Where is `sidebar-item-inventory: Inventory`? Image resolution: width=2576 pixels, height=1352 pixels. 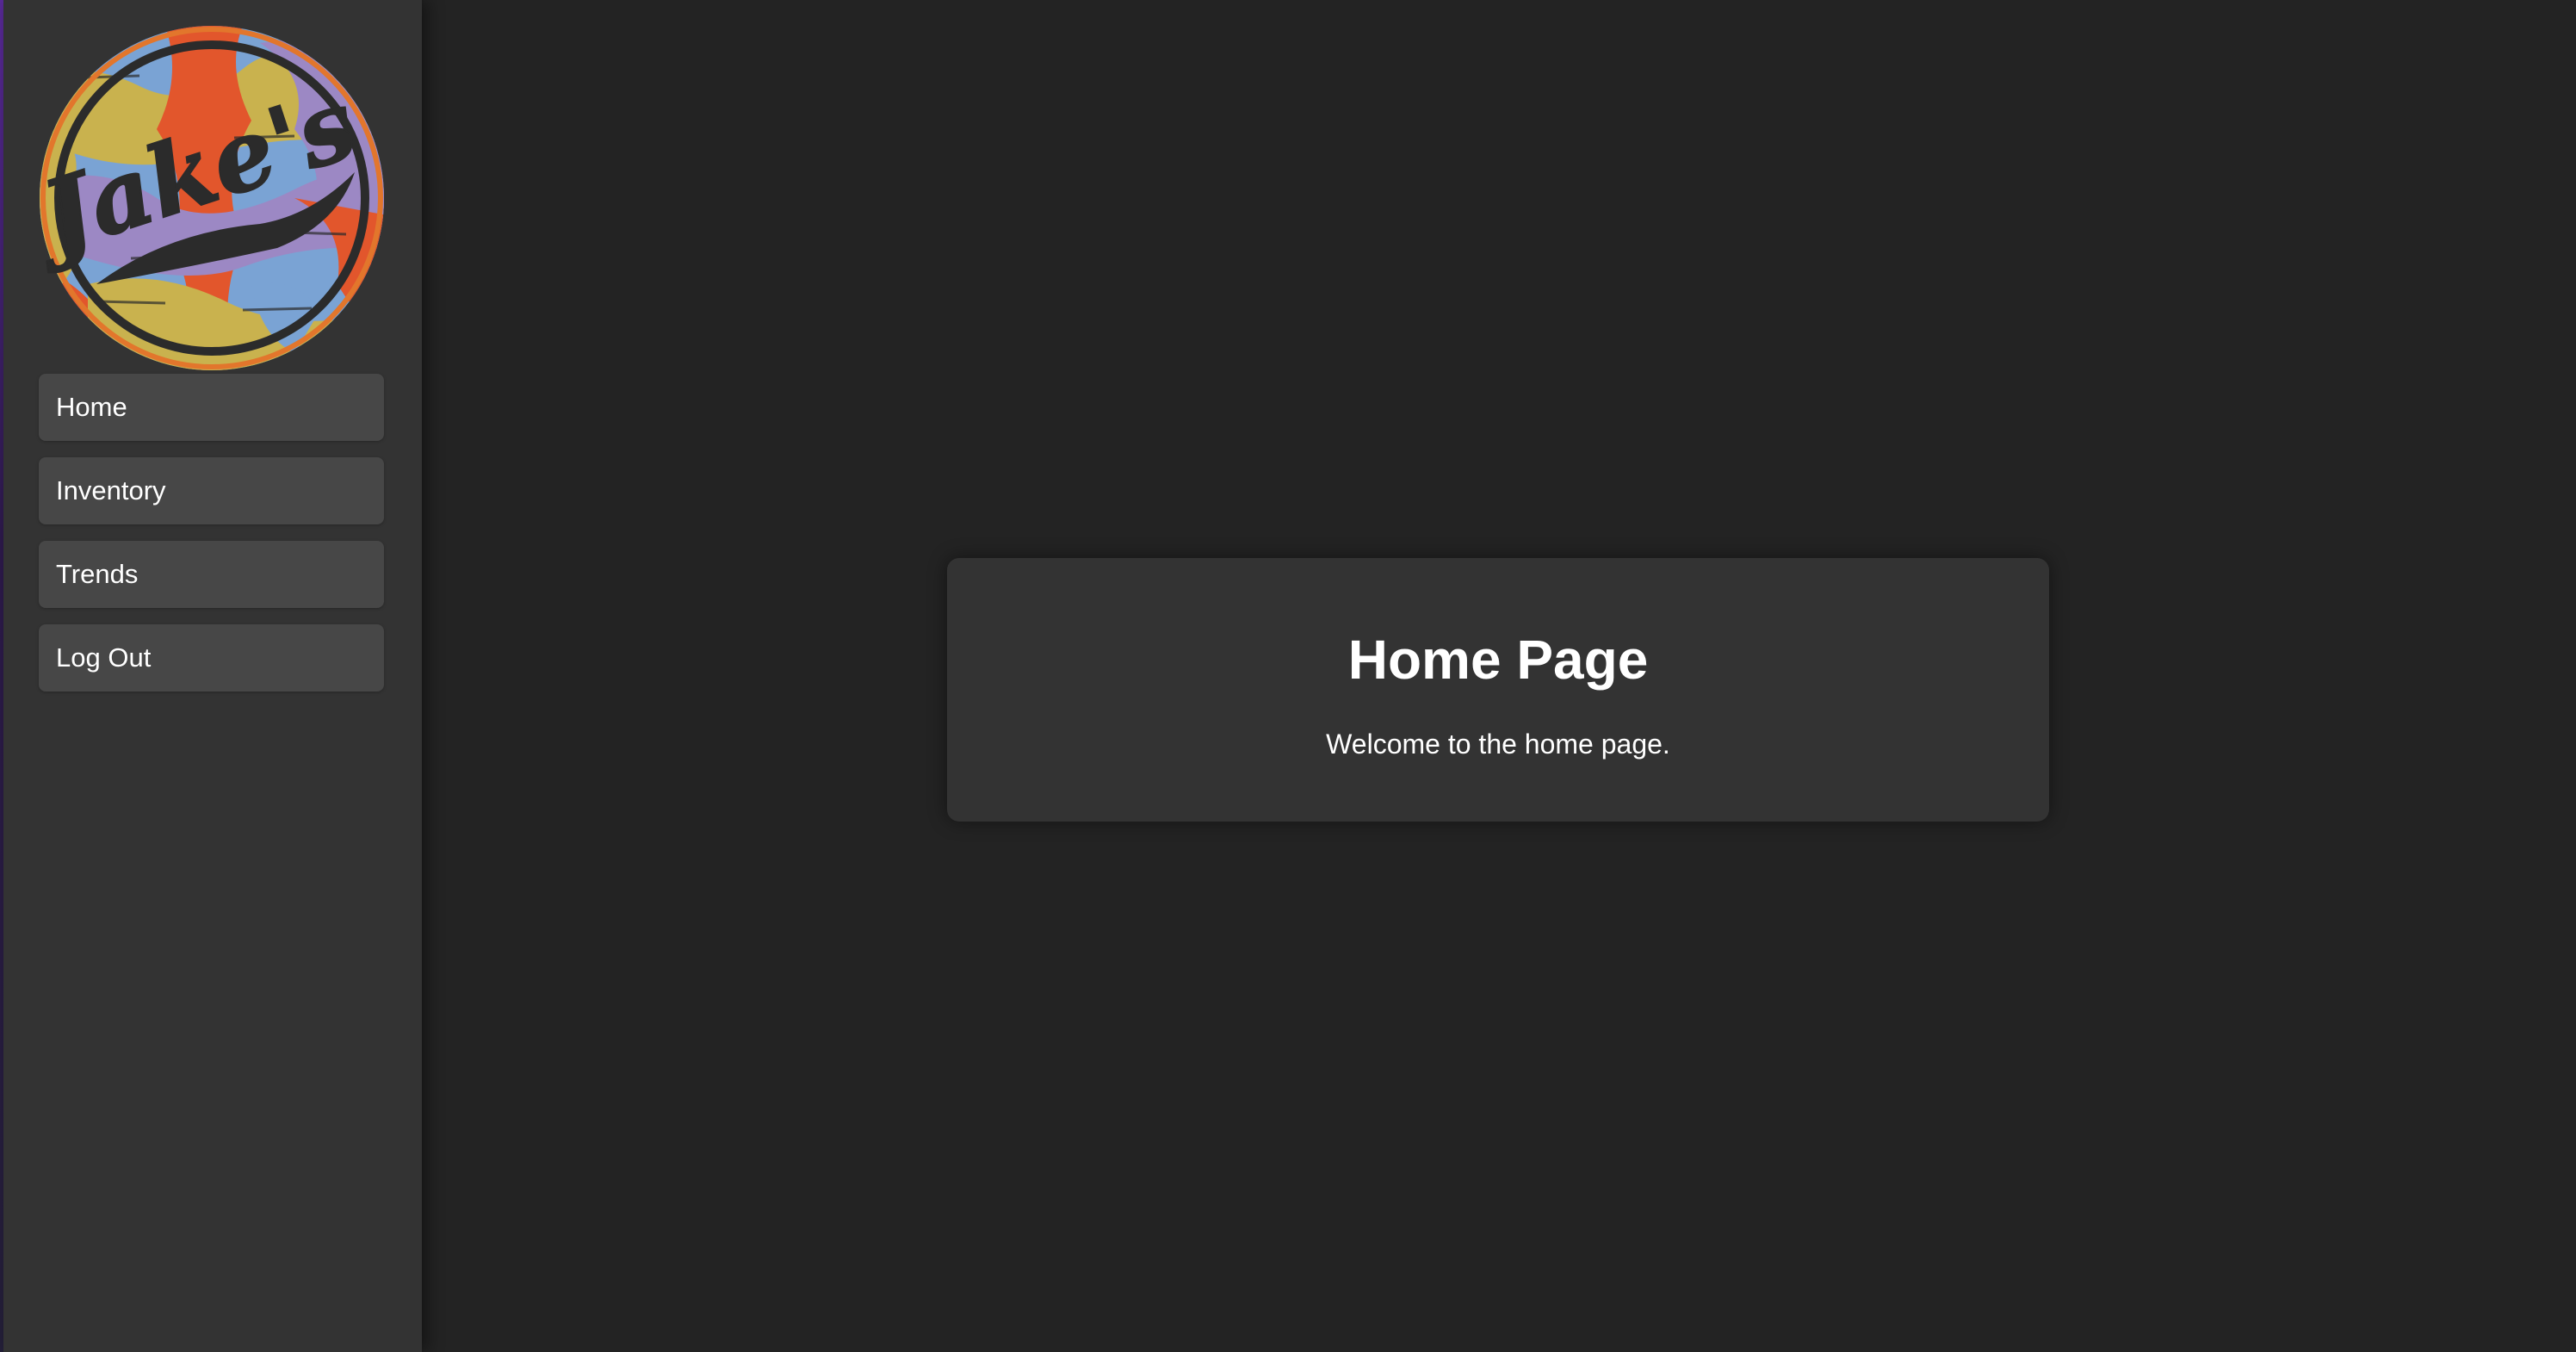 sidebar-item-inventory: Inventory is located at coordinates (212, 491).